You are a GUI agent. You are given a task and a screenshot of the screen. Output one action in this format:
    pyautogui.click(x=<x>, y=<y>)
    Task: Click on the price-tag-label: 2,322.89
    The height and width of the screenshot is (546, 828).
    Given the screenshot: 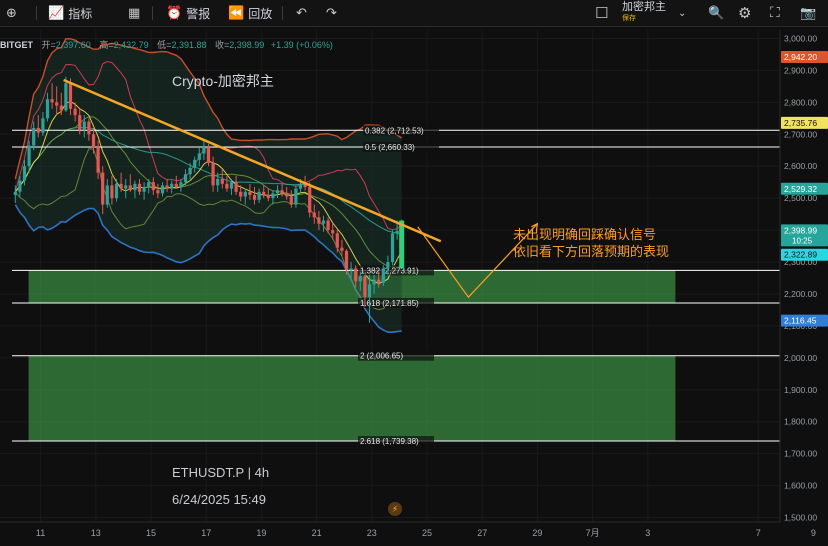 What is the action you would take?
    pyautogui.click(x=800, y=255)
    